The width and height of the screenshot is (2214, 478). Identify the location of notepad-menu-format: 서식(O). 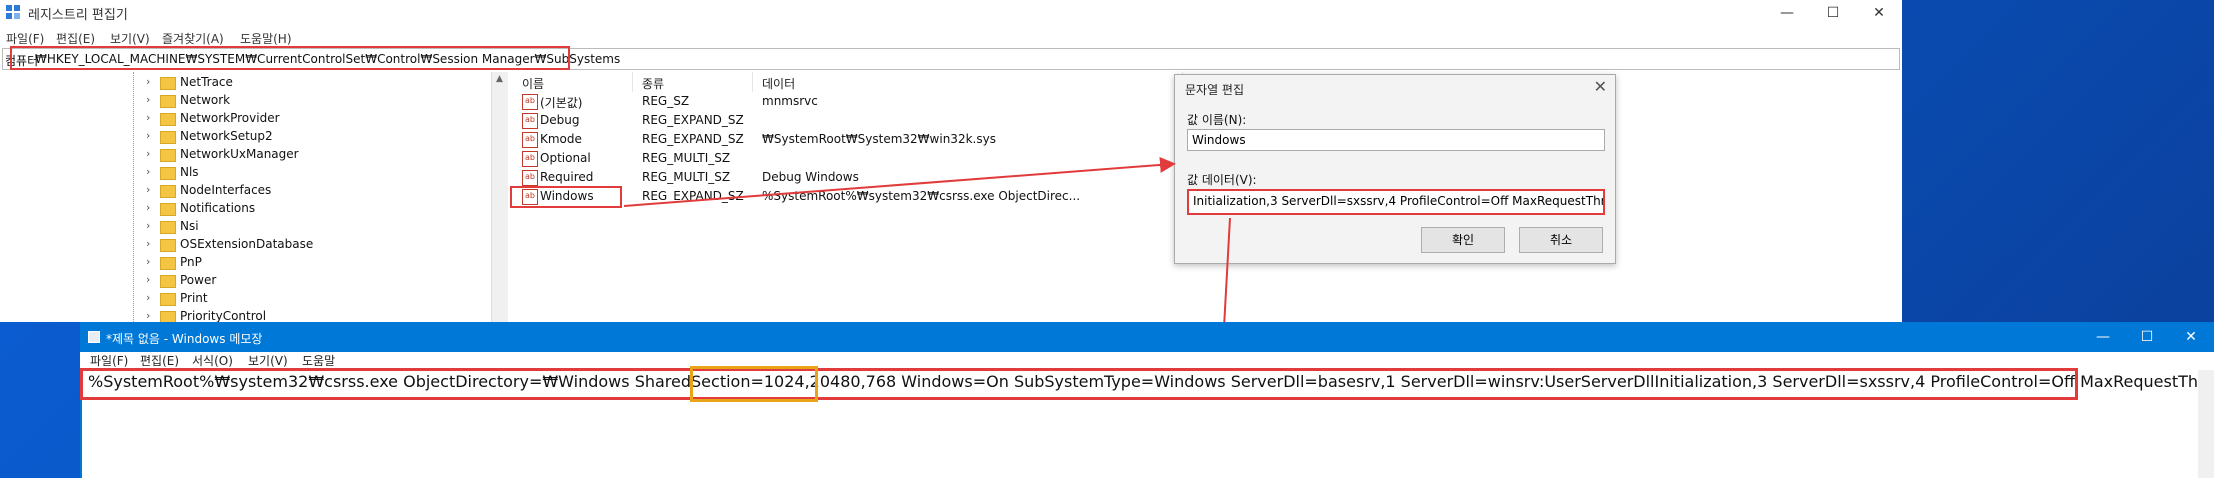
(212, 360).